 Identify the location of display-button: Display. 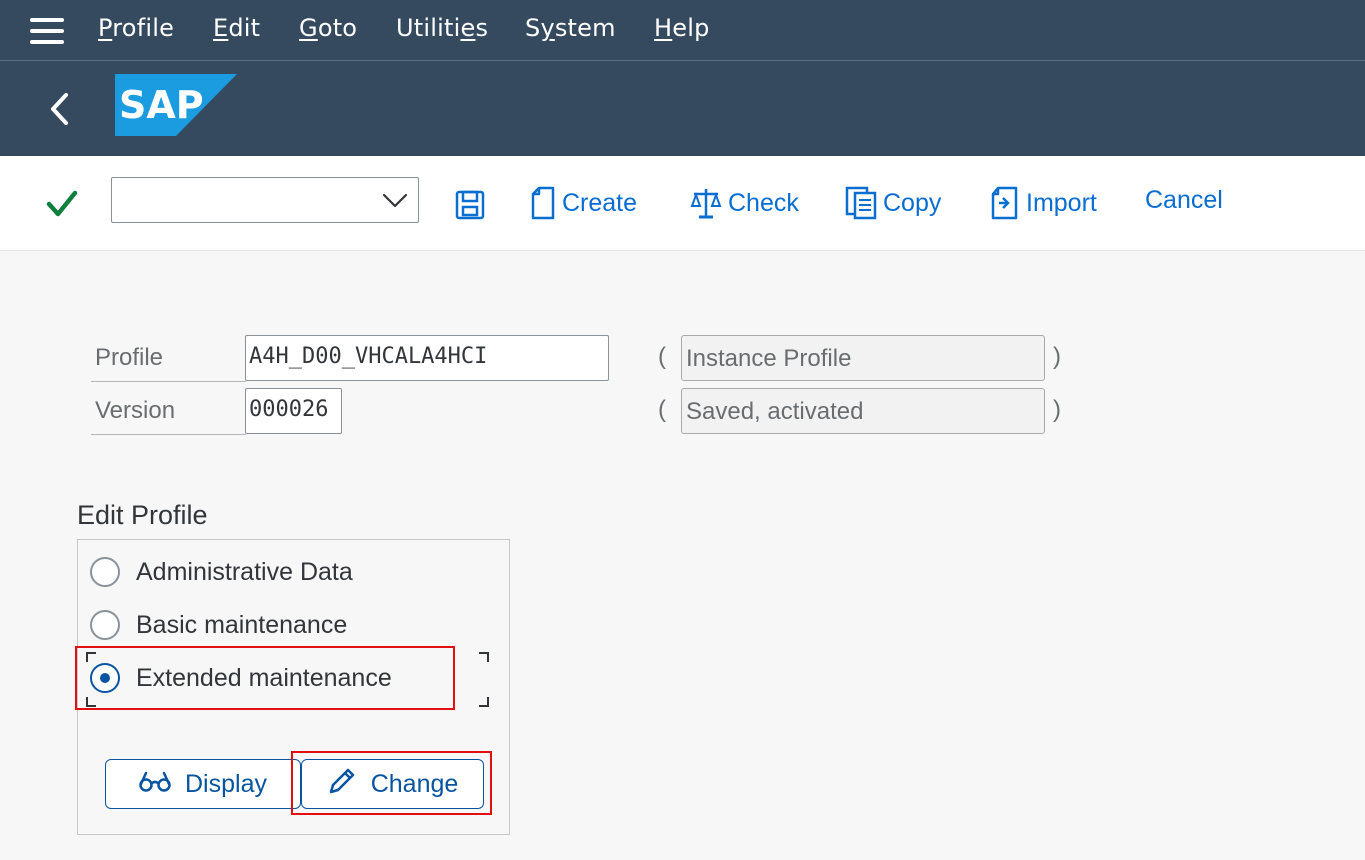
(203, 784).